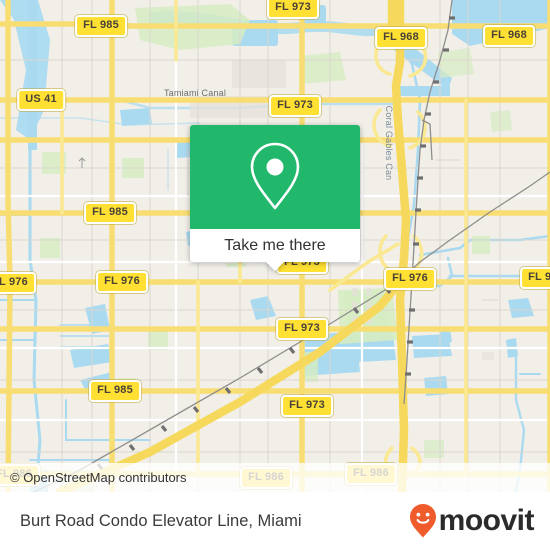  Describe the element at coordinates (389, 143) in the screenshot. I see `map-text-label: Coral Gables Can` at that location.